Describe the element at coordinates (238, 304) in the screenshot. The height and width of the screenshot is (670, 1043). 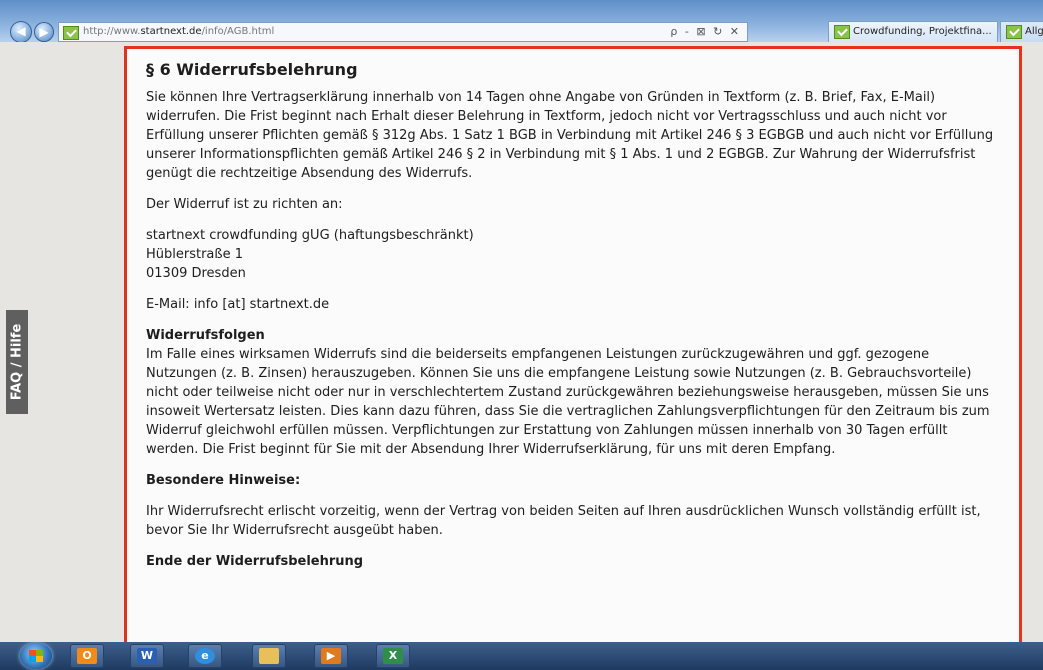
I see `email-line: E-Mail: info [at] startnext.de` at that location.